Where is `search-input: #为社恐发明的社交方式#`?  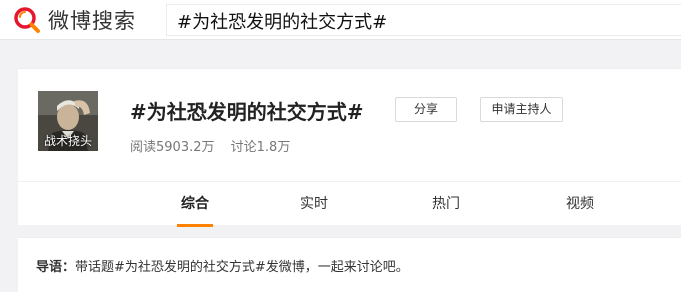
search-input: #为社恐发明的社交方式# is located at coordinates (423, 20).